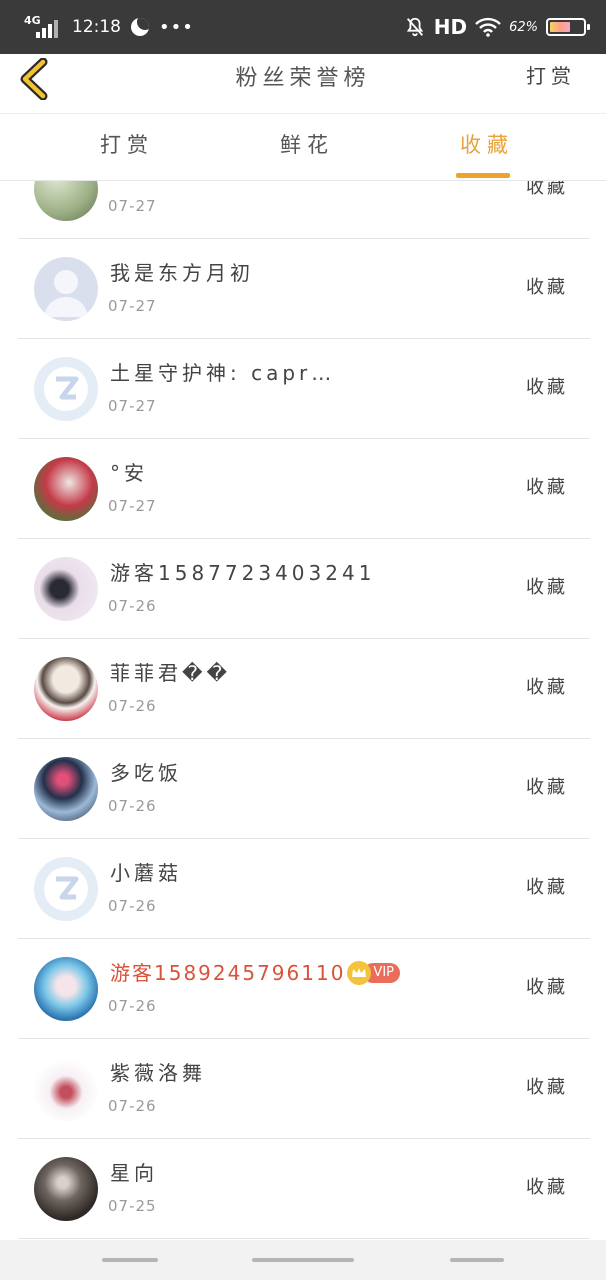  What do you see at coordinates (560, 27) in the screenshot?
I see `battery-level` at bounding box center [560, 27].